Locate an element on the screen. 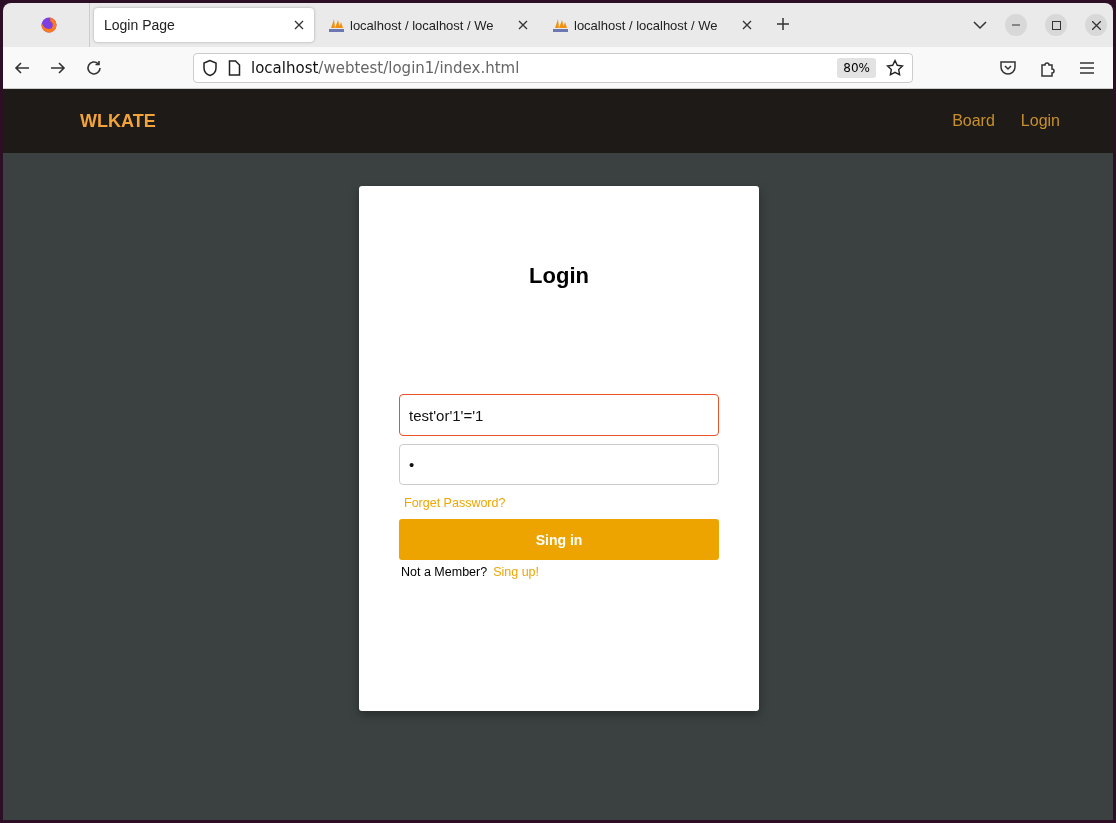  page-icon is located at coordinates (234, 67).